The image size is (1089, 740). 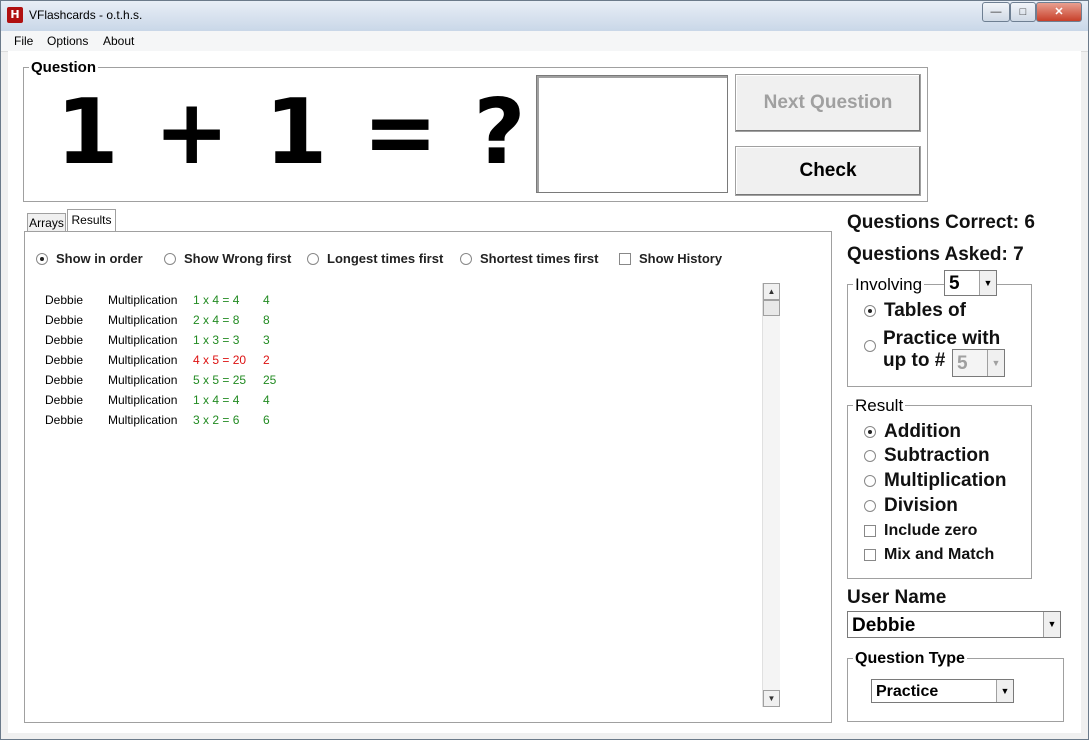 I want to click on division-option: Division, so click(x=911, y=506).